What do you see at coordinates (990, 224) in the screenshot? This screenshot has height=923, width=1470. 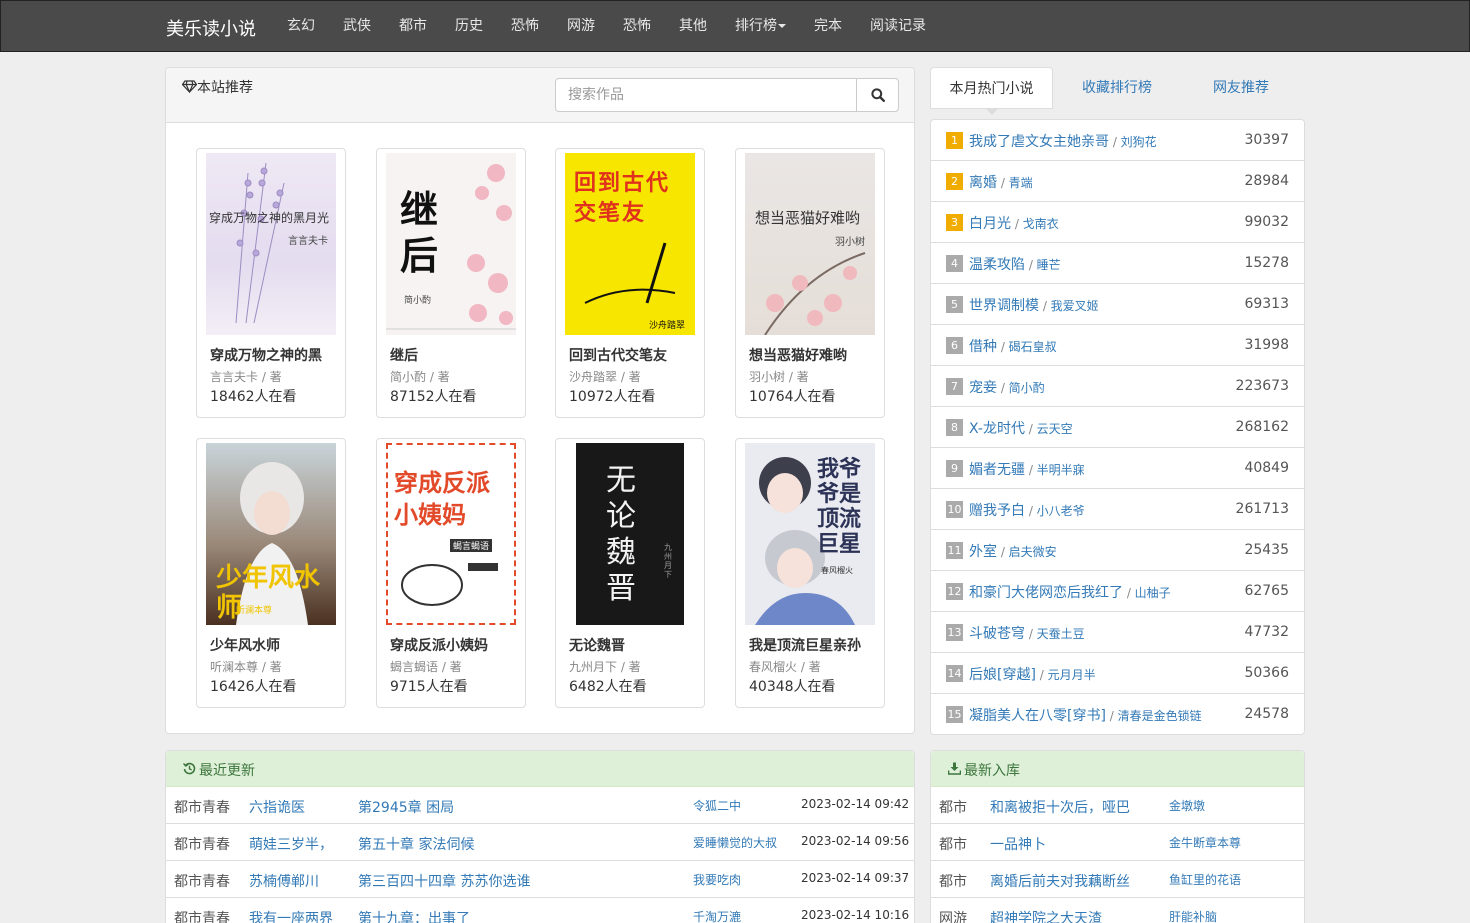 I see `rank-book-title: 白月光` at bounding box center [990, 224].